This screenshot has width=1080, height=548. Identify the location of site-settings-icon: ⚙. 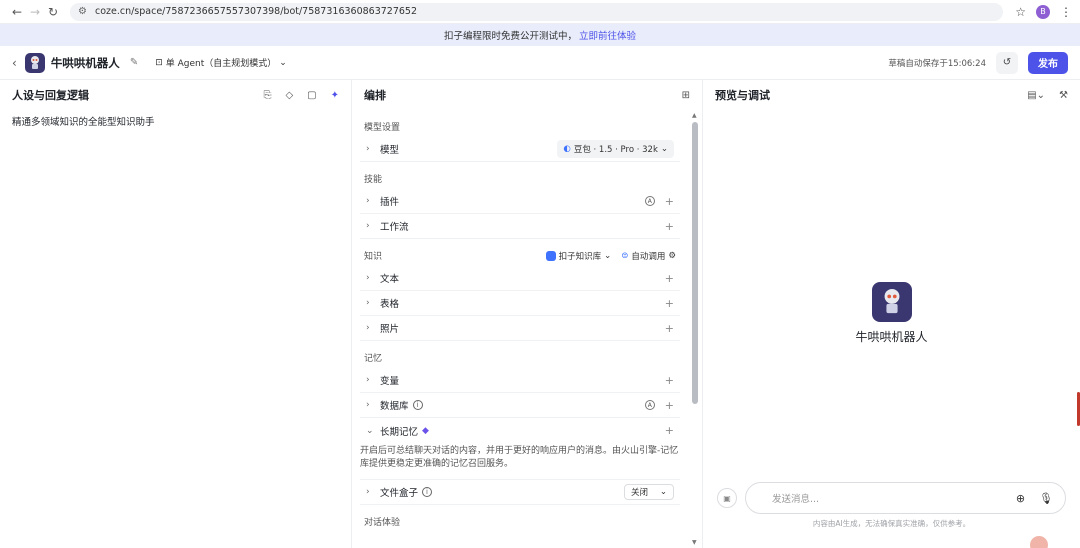
(82, 11).